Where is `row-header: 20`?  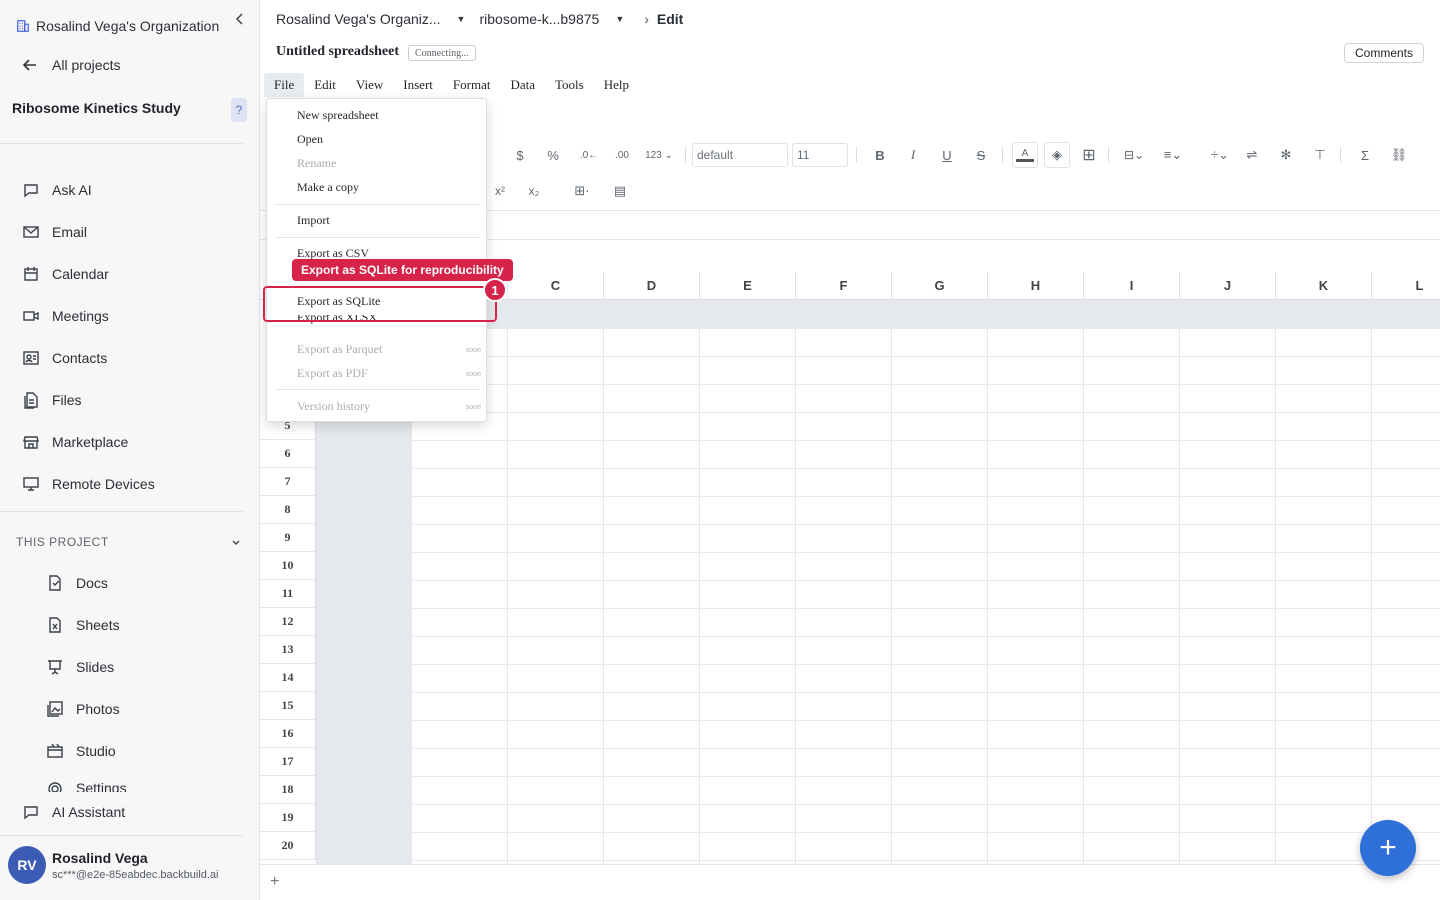 row-header: 20 is located at coordinates (288, 846).